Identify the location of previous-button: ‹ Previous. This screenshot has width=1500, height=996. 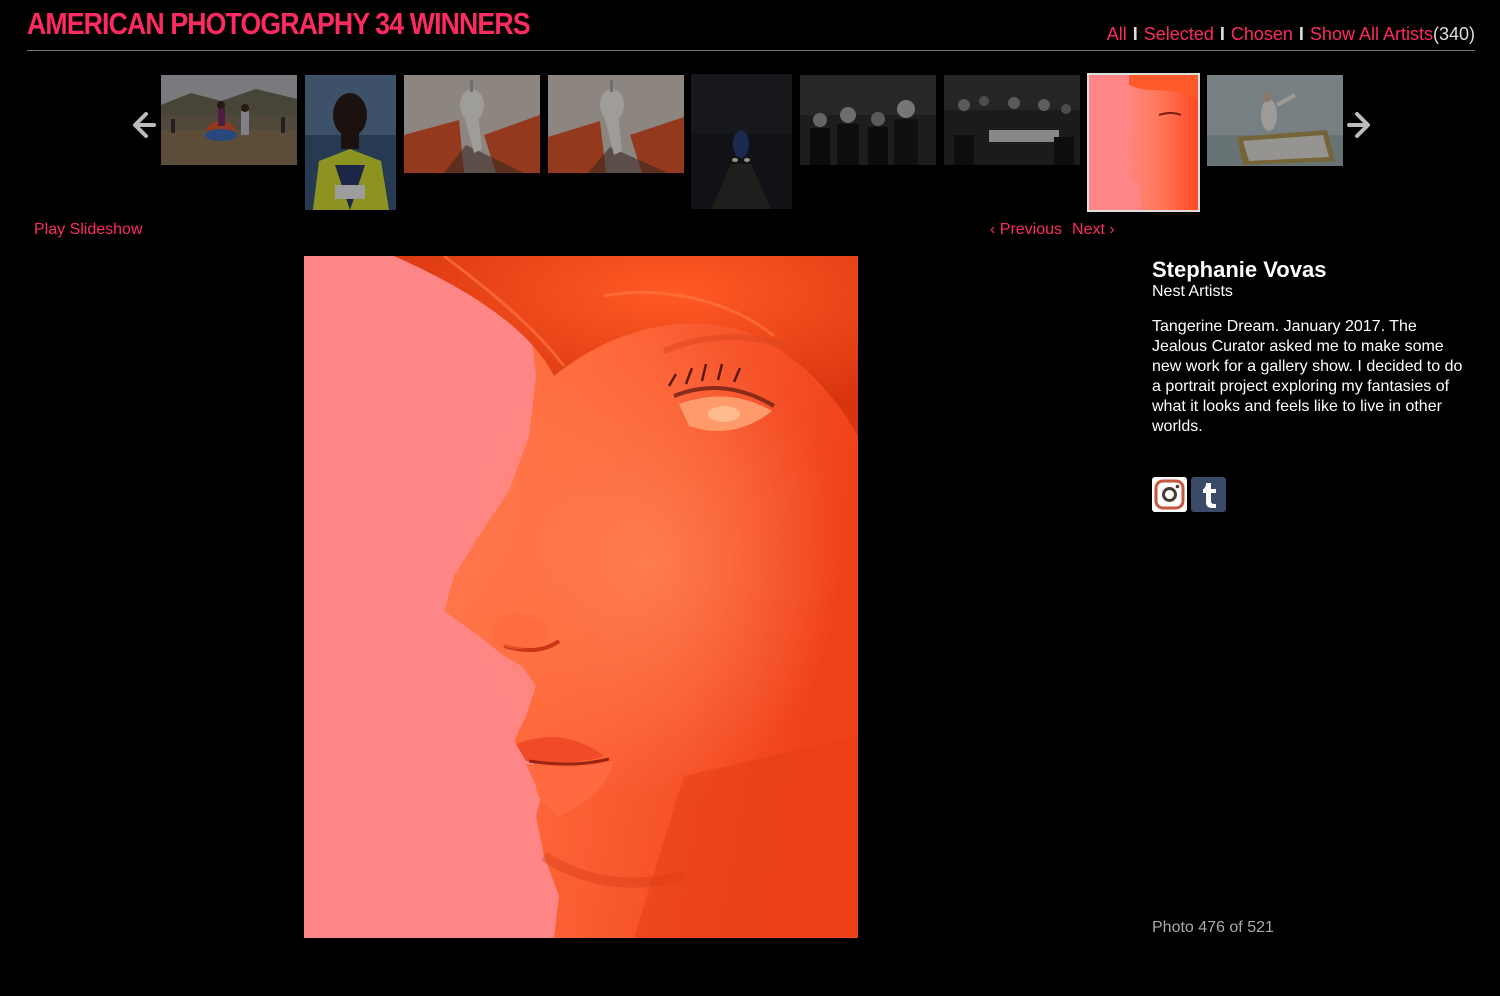
(1026, 229).